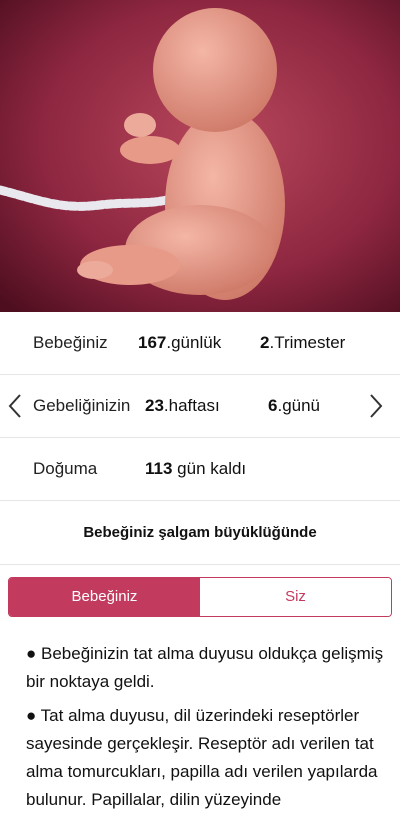 The width and height of the screenshot is (400, 820). I want to click on baby-days-value: 167, so click(152, 342).